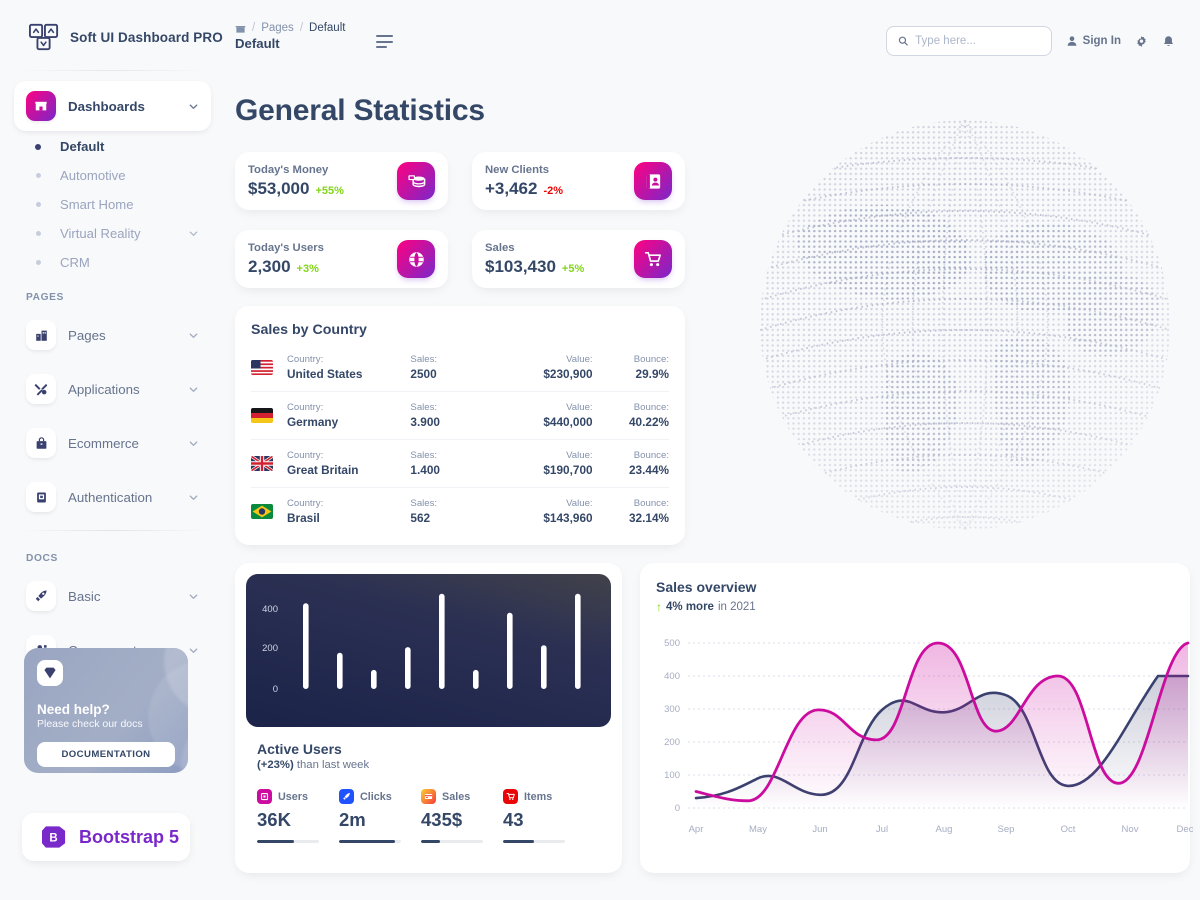 The width and height of the screenshot is (1200, 900). What do you see at coordinates (112, 335) in the screenshot?
I see `sidebar-item-pages: Pages` at bounding box center [112, 335].